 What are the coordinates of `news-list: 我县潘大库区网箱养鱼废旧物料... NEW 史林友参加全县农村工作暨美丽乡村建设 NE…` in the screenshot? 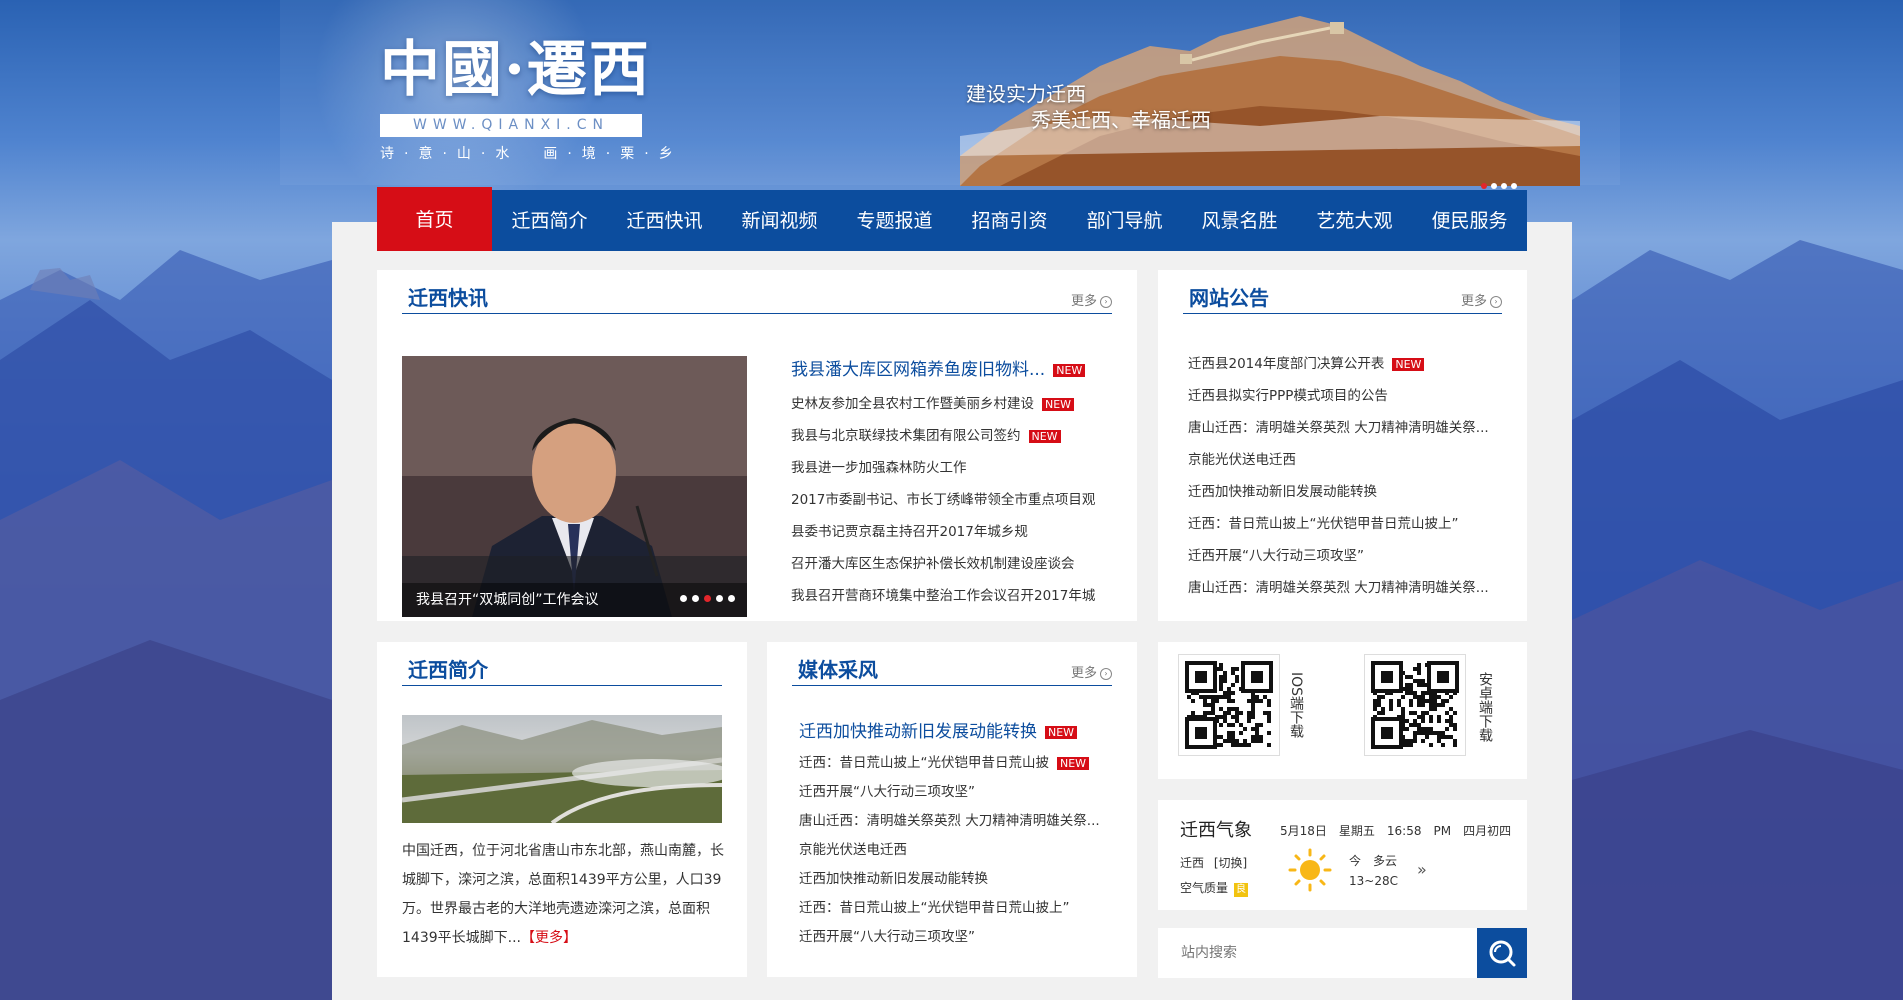 It's located at (953, 482).